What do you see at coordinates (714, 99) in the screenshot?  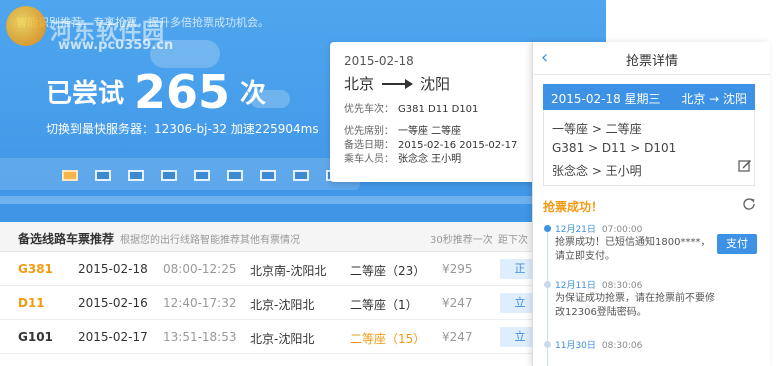 I see `trip-route: 北京 → 沈阳` at bounding box center [714, 99].